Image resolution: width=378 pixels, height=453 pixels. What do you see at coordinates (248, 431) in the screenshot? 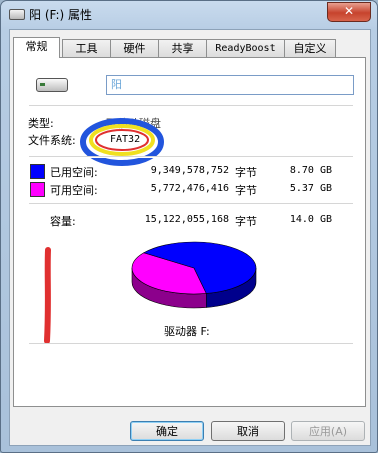
I see `cancel-button: 取消` at bounding box center [248, 431].